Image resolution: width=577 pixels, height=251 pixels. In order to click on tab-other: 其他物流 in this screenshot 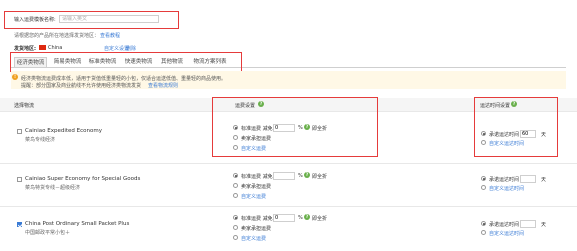, I will do `click(172, 62)`.